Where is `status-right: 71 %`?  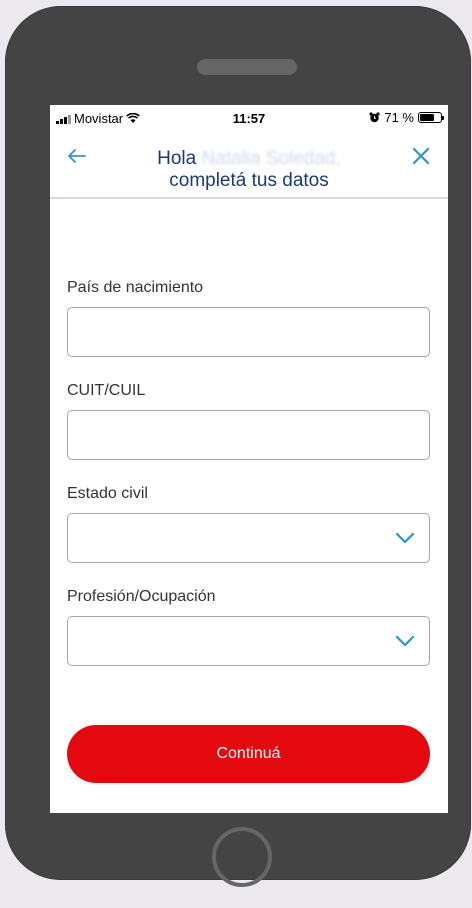 status-right: 71 % is located at coordinates (406, 117).